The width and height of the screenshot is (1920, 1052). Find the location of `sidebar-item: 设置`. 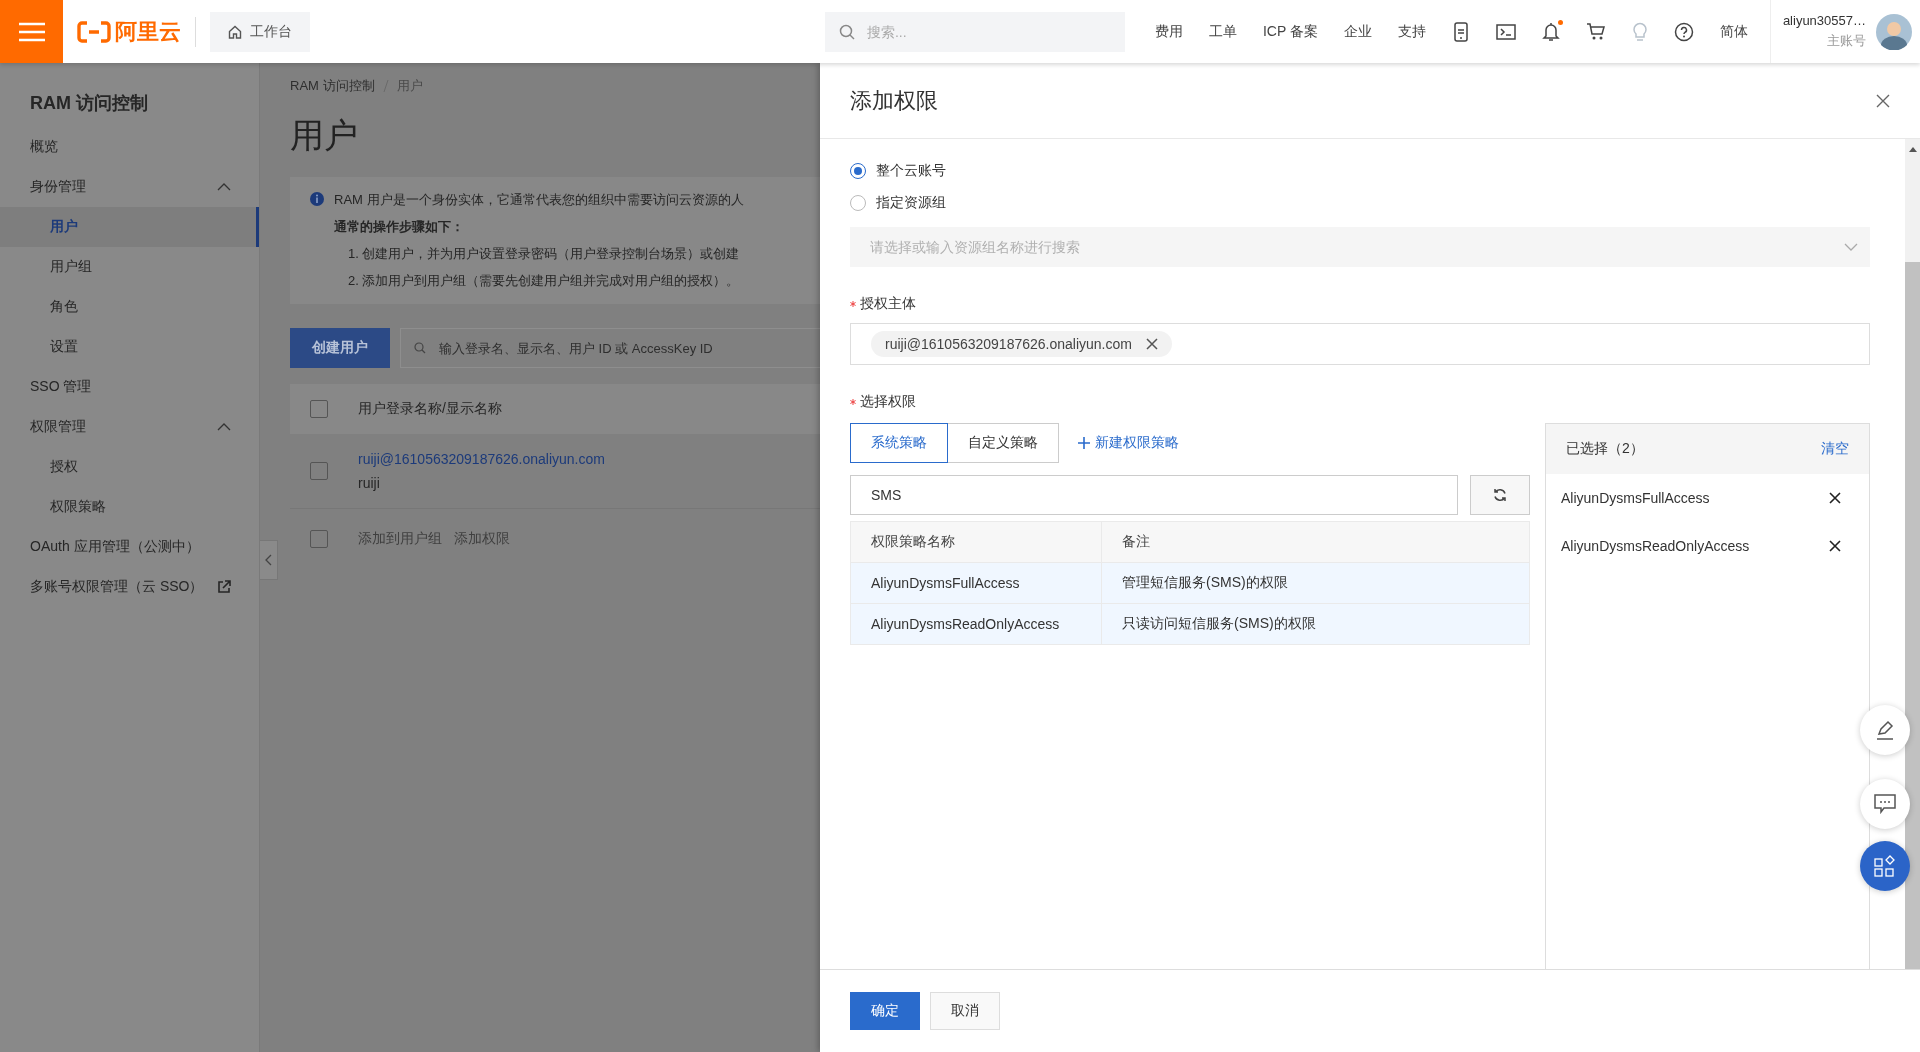

sidebar-item: 设置 is located at coordinates (129, 347).